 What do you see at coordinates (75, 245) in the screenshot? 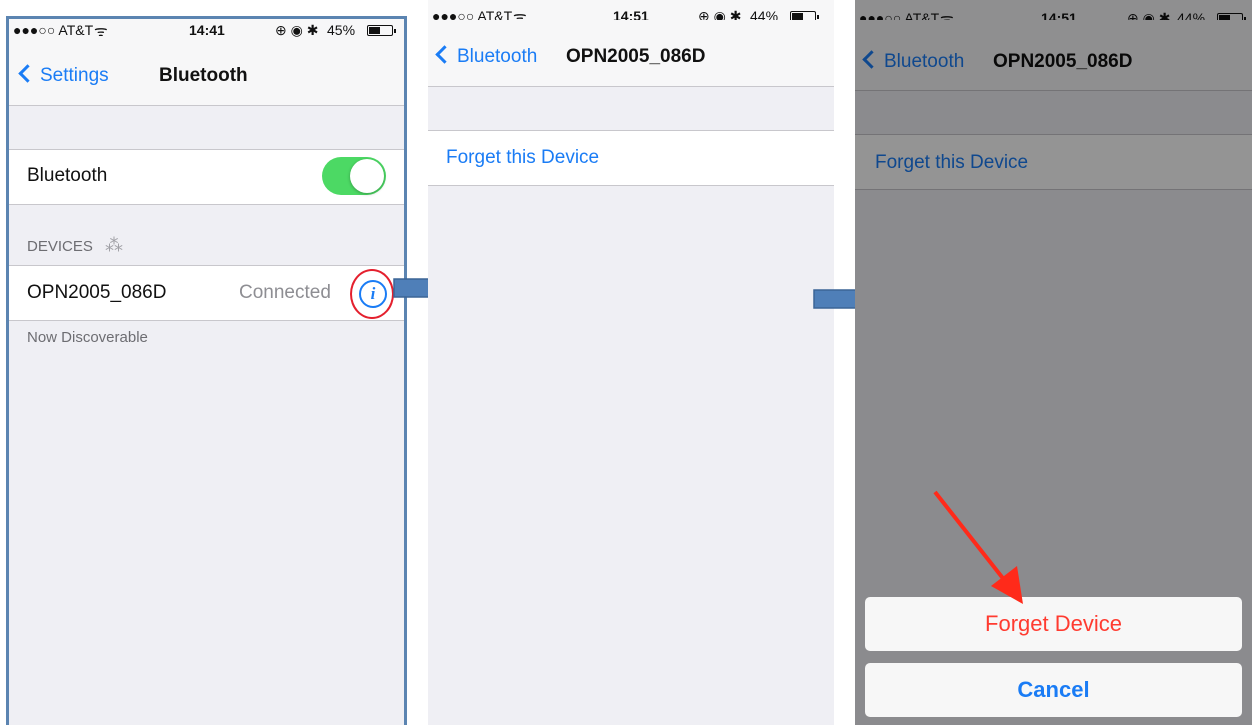
I see `devices-section-header: DEVICES ⁂` at bounding box center [75, 245].